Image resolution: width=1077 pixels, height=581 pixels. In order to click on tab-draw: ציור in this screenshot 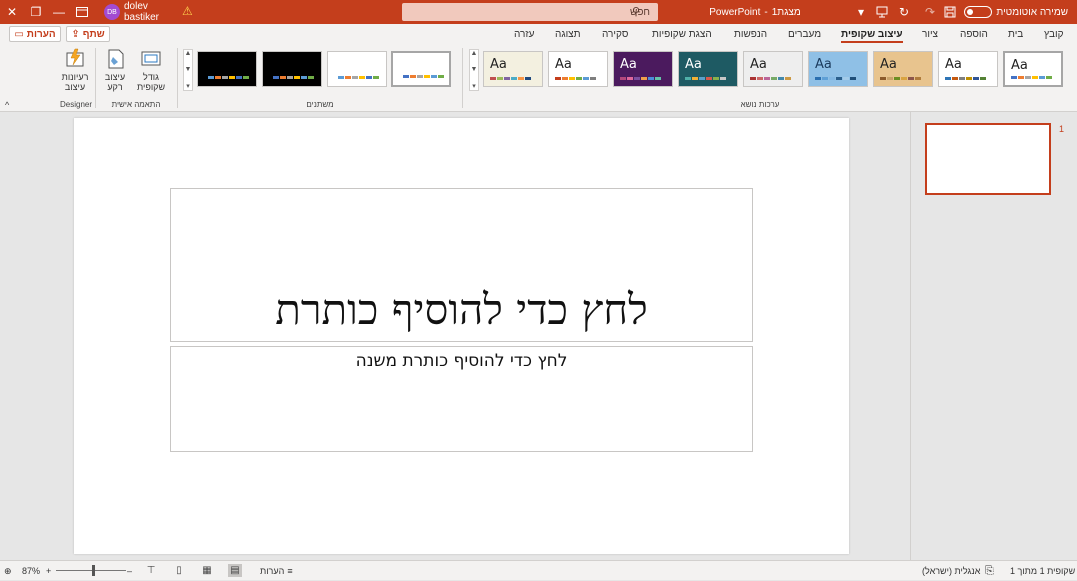, I will do `click(930, 34)`.